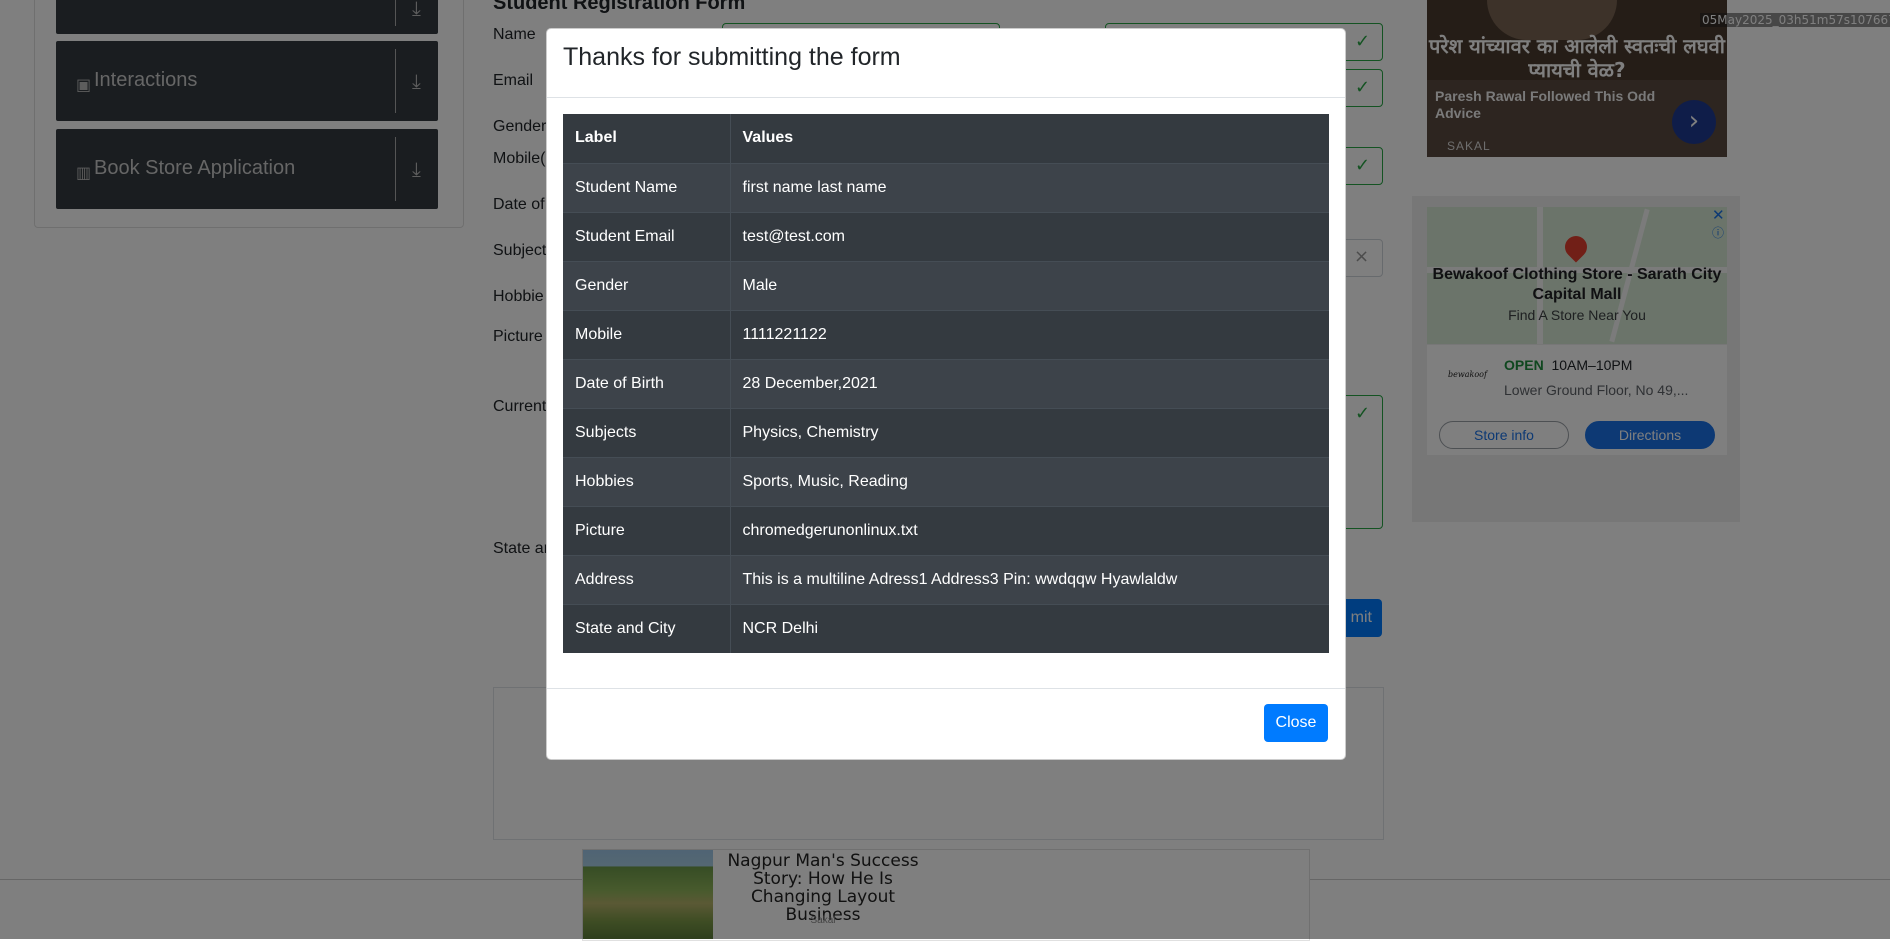 This screenshot has width=1890, height=941. Describe the element at coordinates (647, 187) in the screenshot. I see `row-label: Student Name` at that location.